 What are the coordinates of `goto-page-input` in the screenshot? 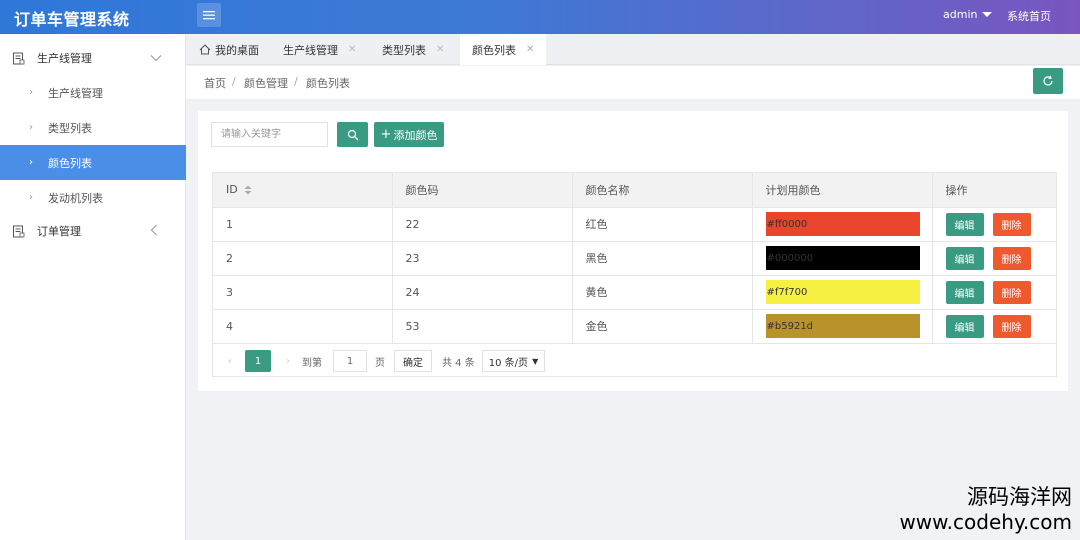 It's located at (350, 361).